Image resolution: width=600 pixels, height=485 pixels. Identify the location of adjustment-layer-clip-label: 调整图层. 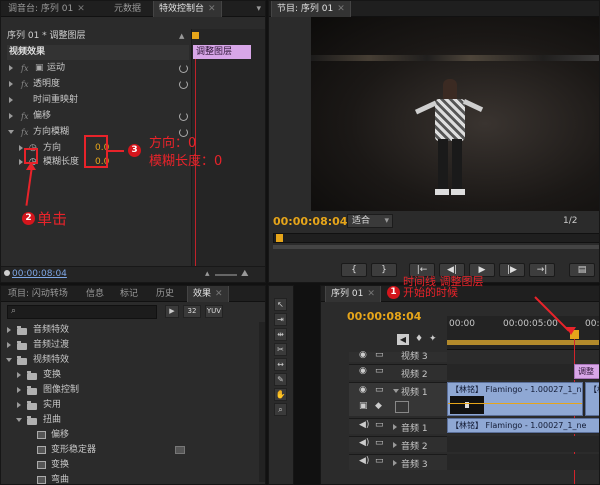
(222, 52).